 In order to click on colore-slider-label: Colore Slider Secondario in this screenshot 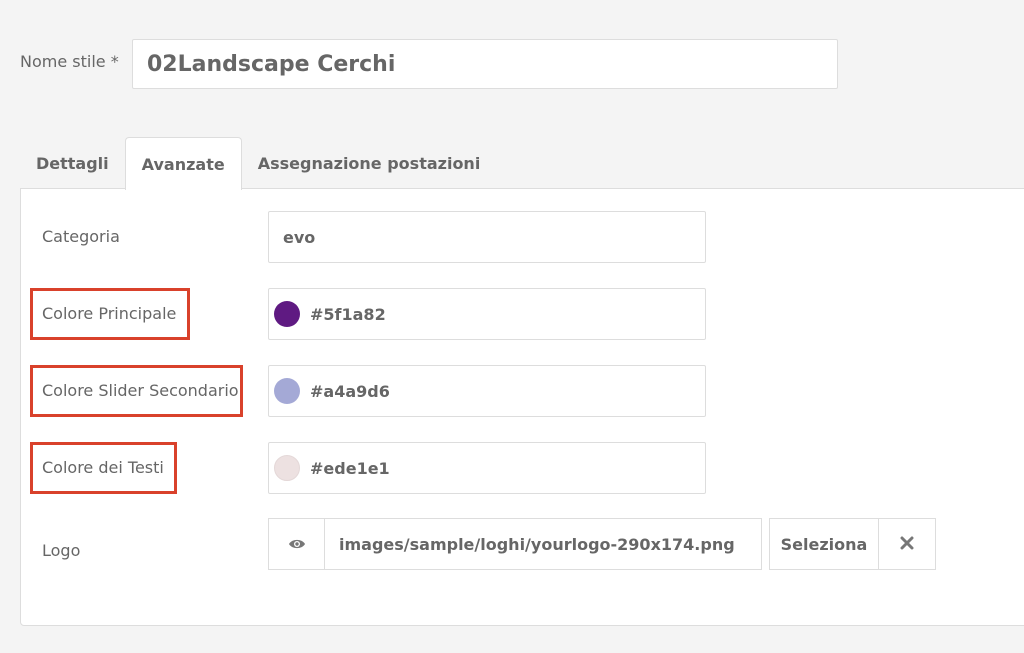, I will do `click(140, 390)`.